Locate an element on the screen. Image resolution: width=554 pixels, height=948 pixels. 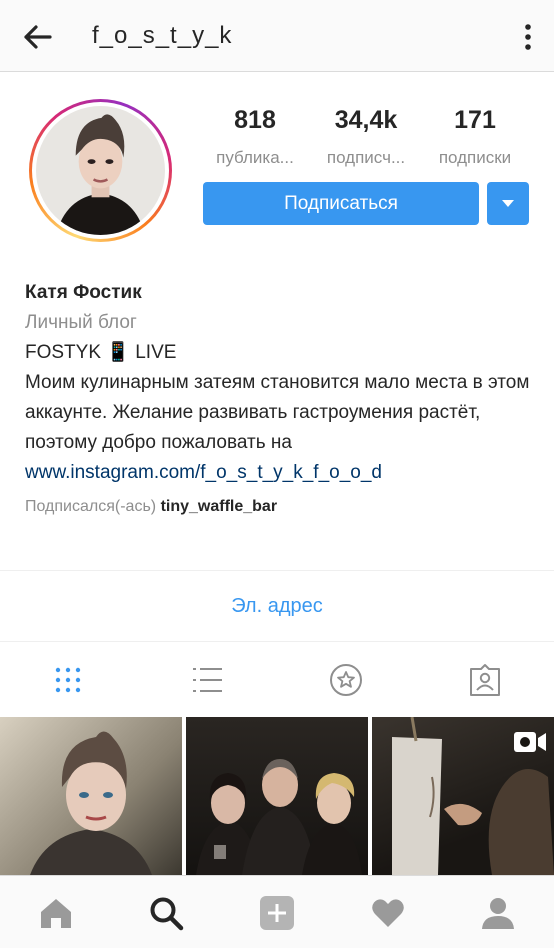
email-row: Эл. адрес is located at coordinates (277, 606).